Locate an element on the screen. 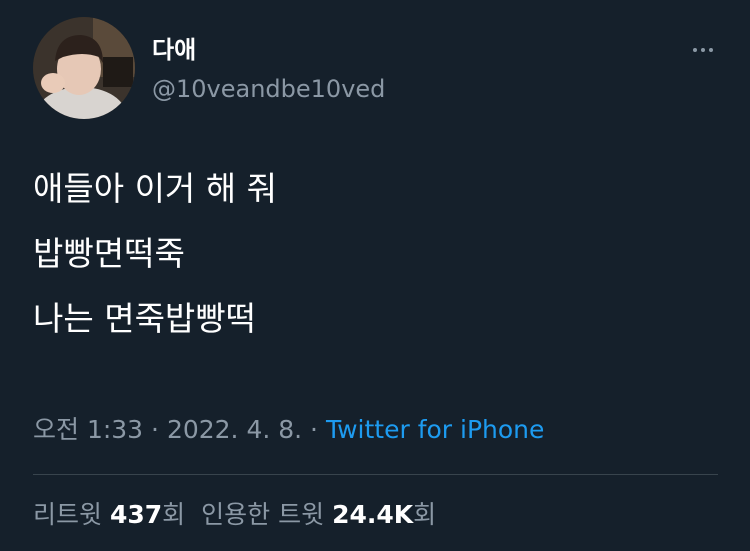 The height and width of the screenshot is (551, 750). retweets-unit: 회 is located at coordinates (174, 514).